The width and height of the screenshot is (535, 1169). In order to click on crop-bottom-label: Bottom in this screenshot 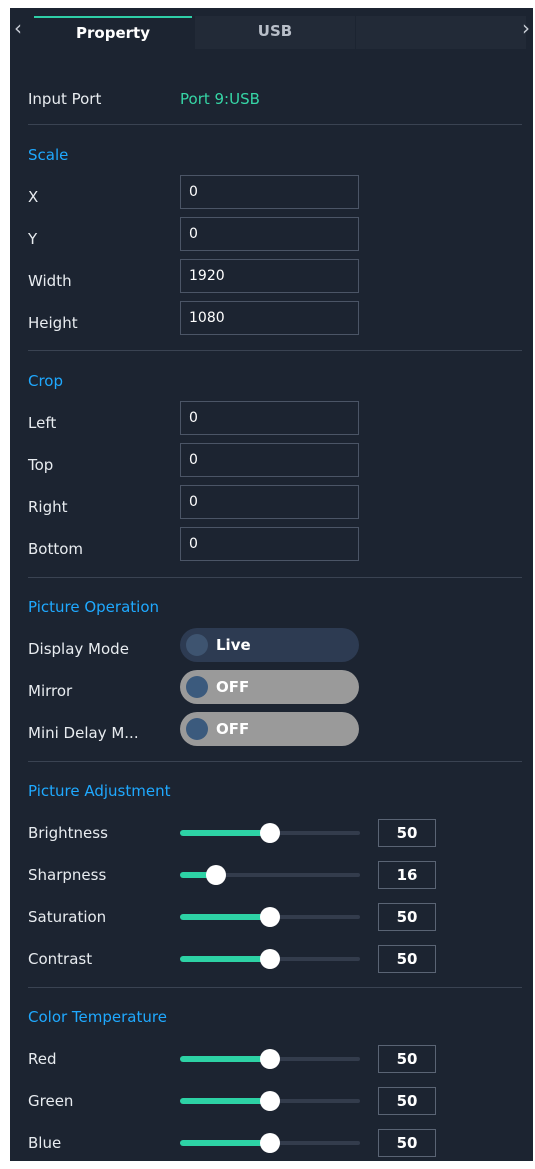, I will do `click(56, 549)`.